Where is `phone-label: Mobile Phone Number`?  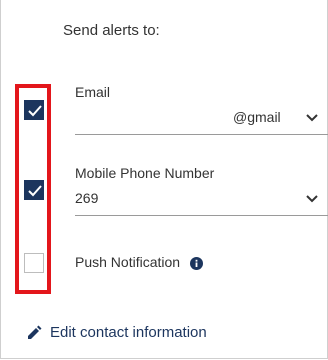
phone-label: Mobile Phone Number is located at coordinates (145, 173).